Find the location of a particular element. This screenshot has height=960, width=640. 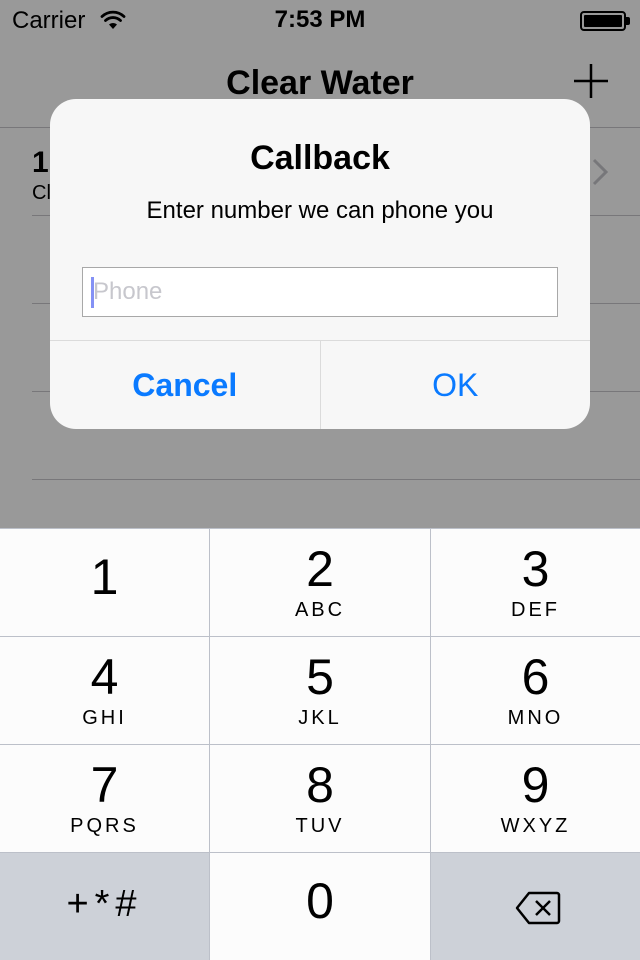

key-digit: 8 is located at coordinates (320, 785).